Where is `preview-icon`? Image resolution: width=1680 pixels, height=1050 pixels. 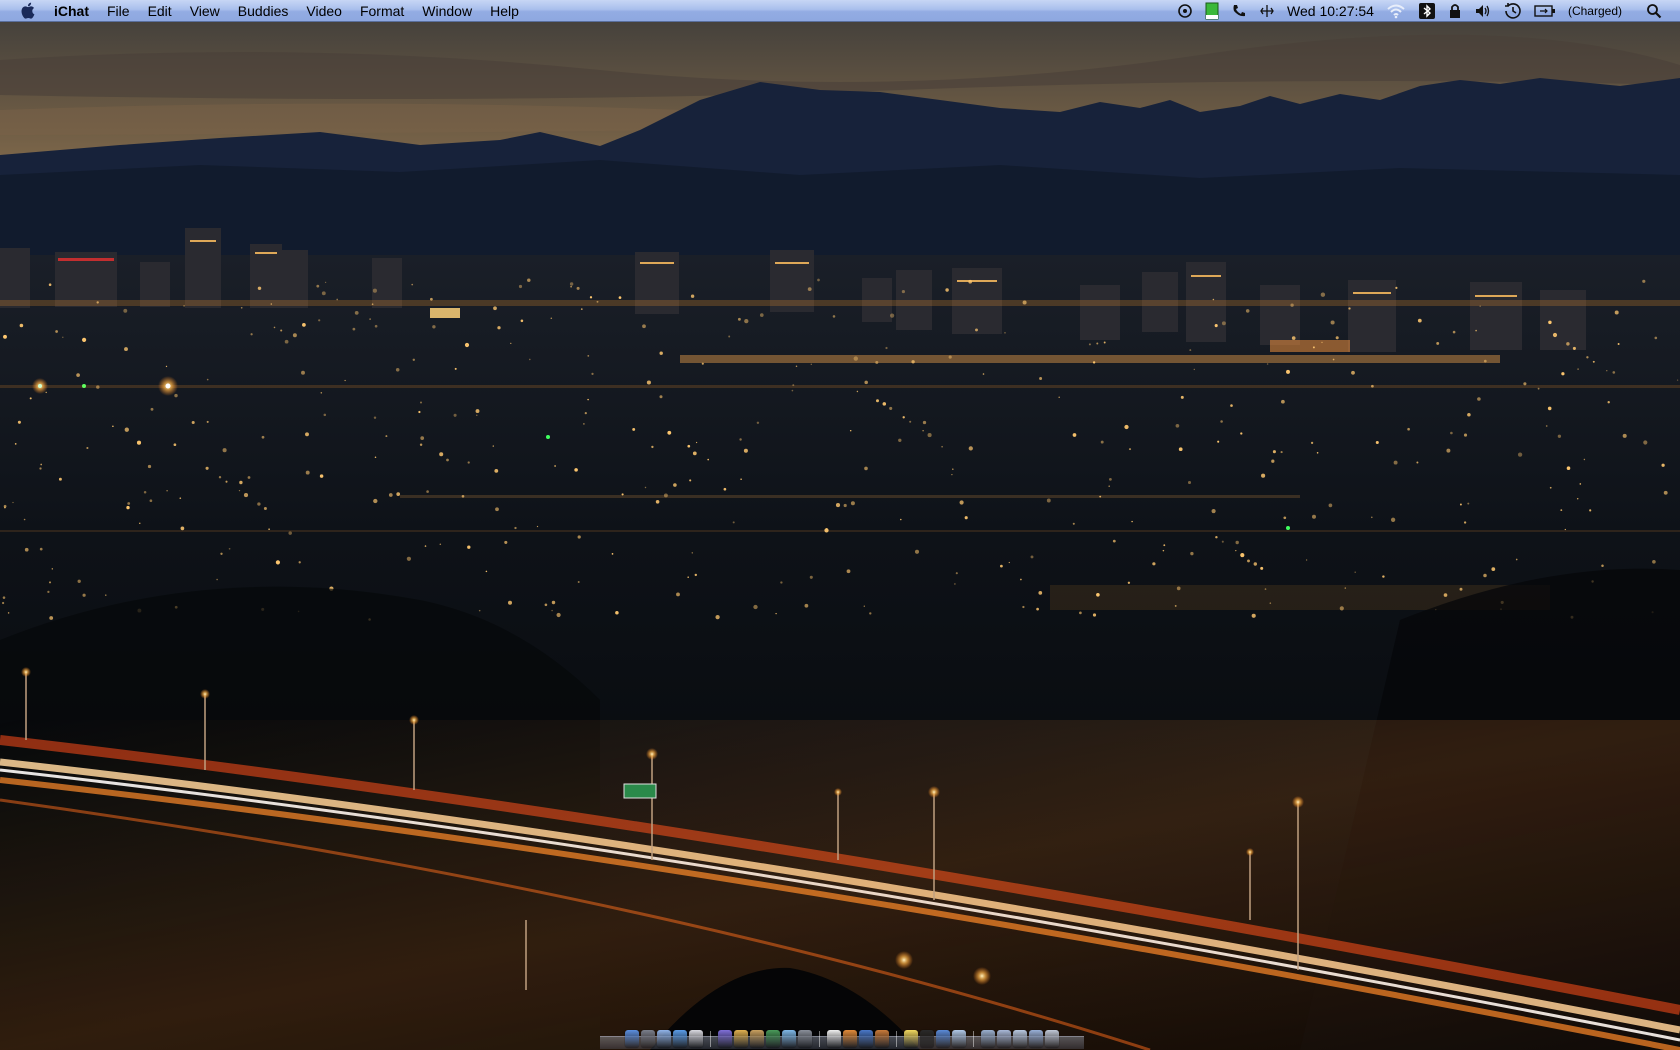
preview-icon is located at coordinates (757, 1039).